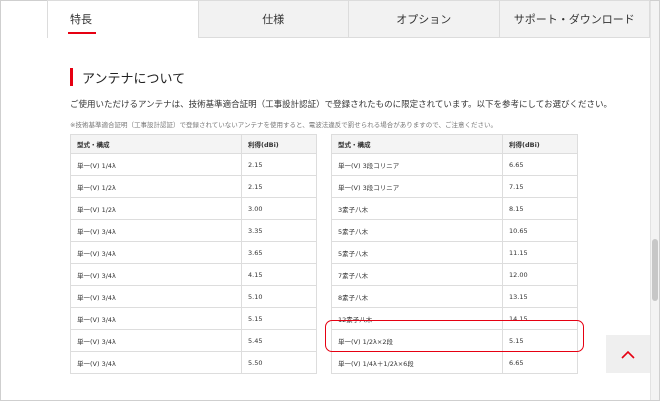 This screenshot has height=401, width=660. I want to click on table-row: 単一(V) 3/4λ 3.35, so click(193, 230).